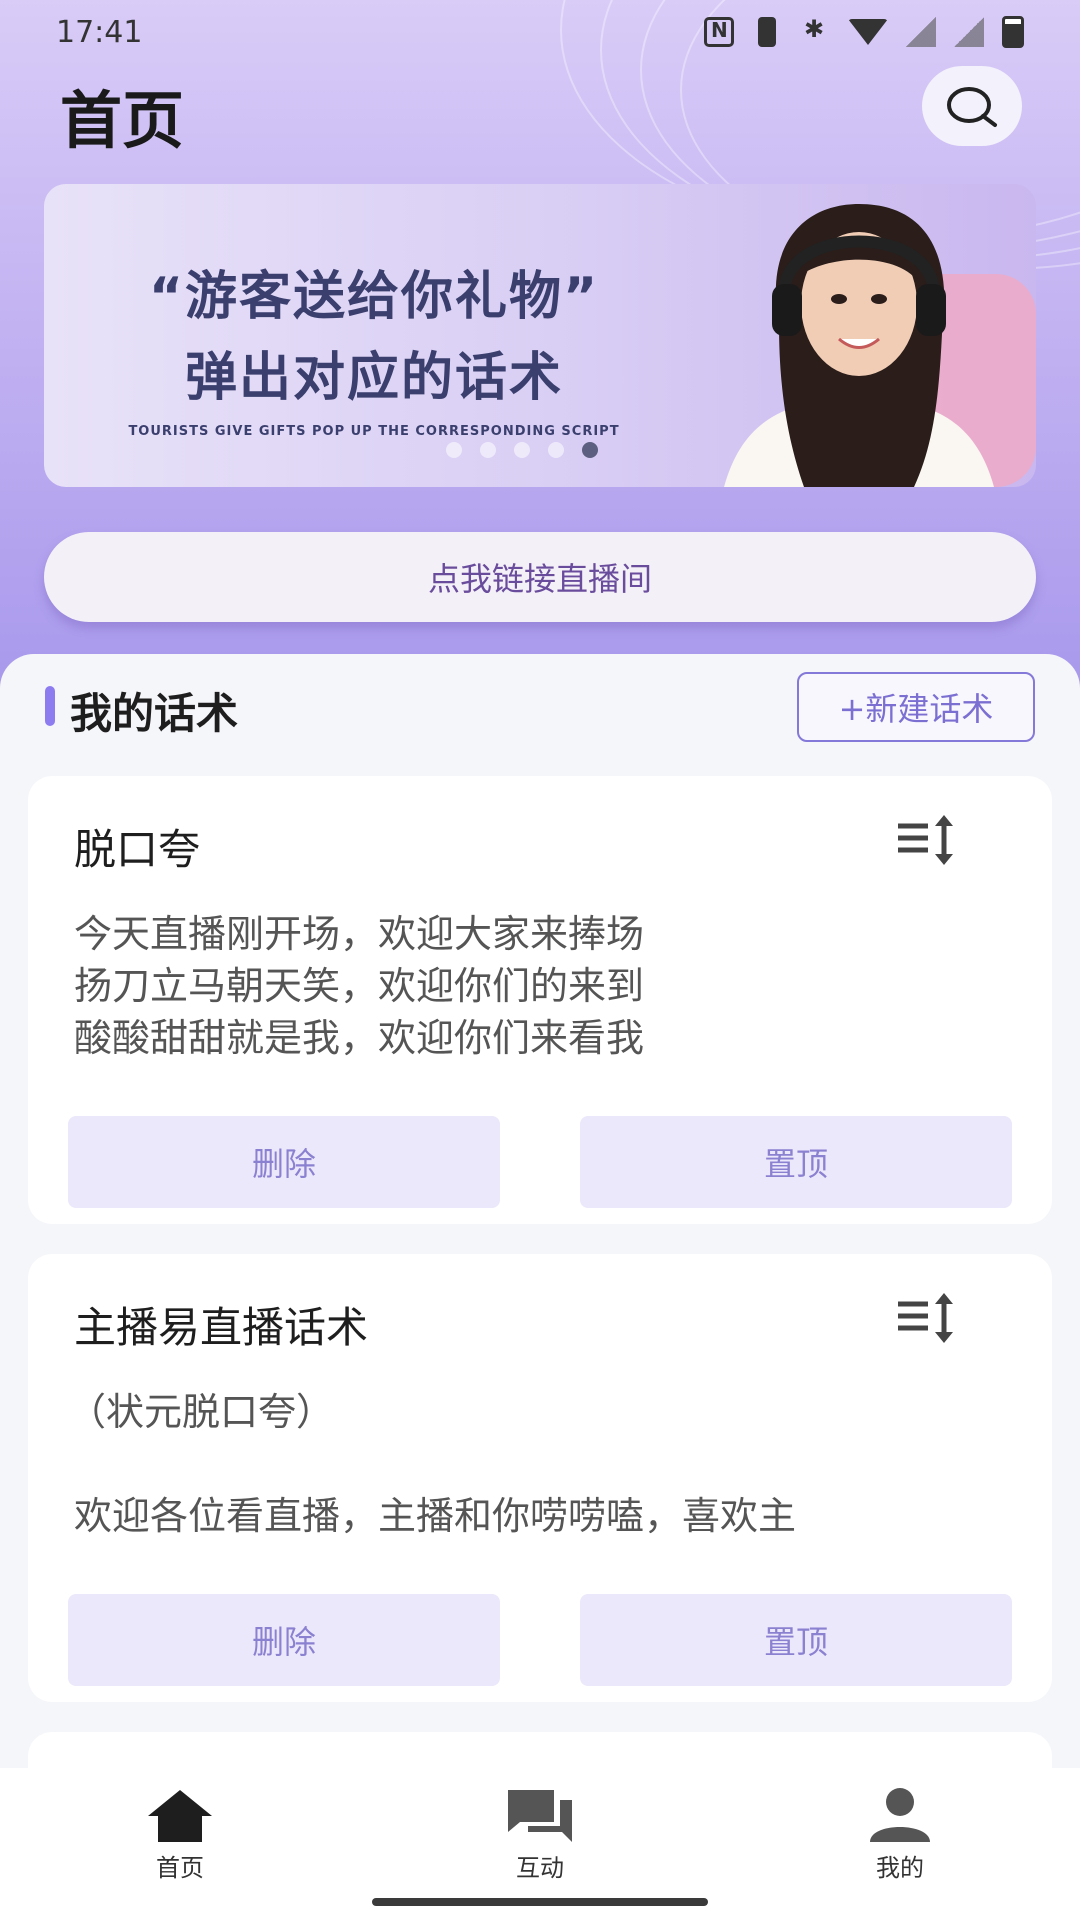  Describe the element at coordinates (900, 1815) in the screenshot. I see `profile-icon` at that location.